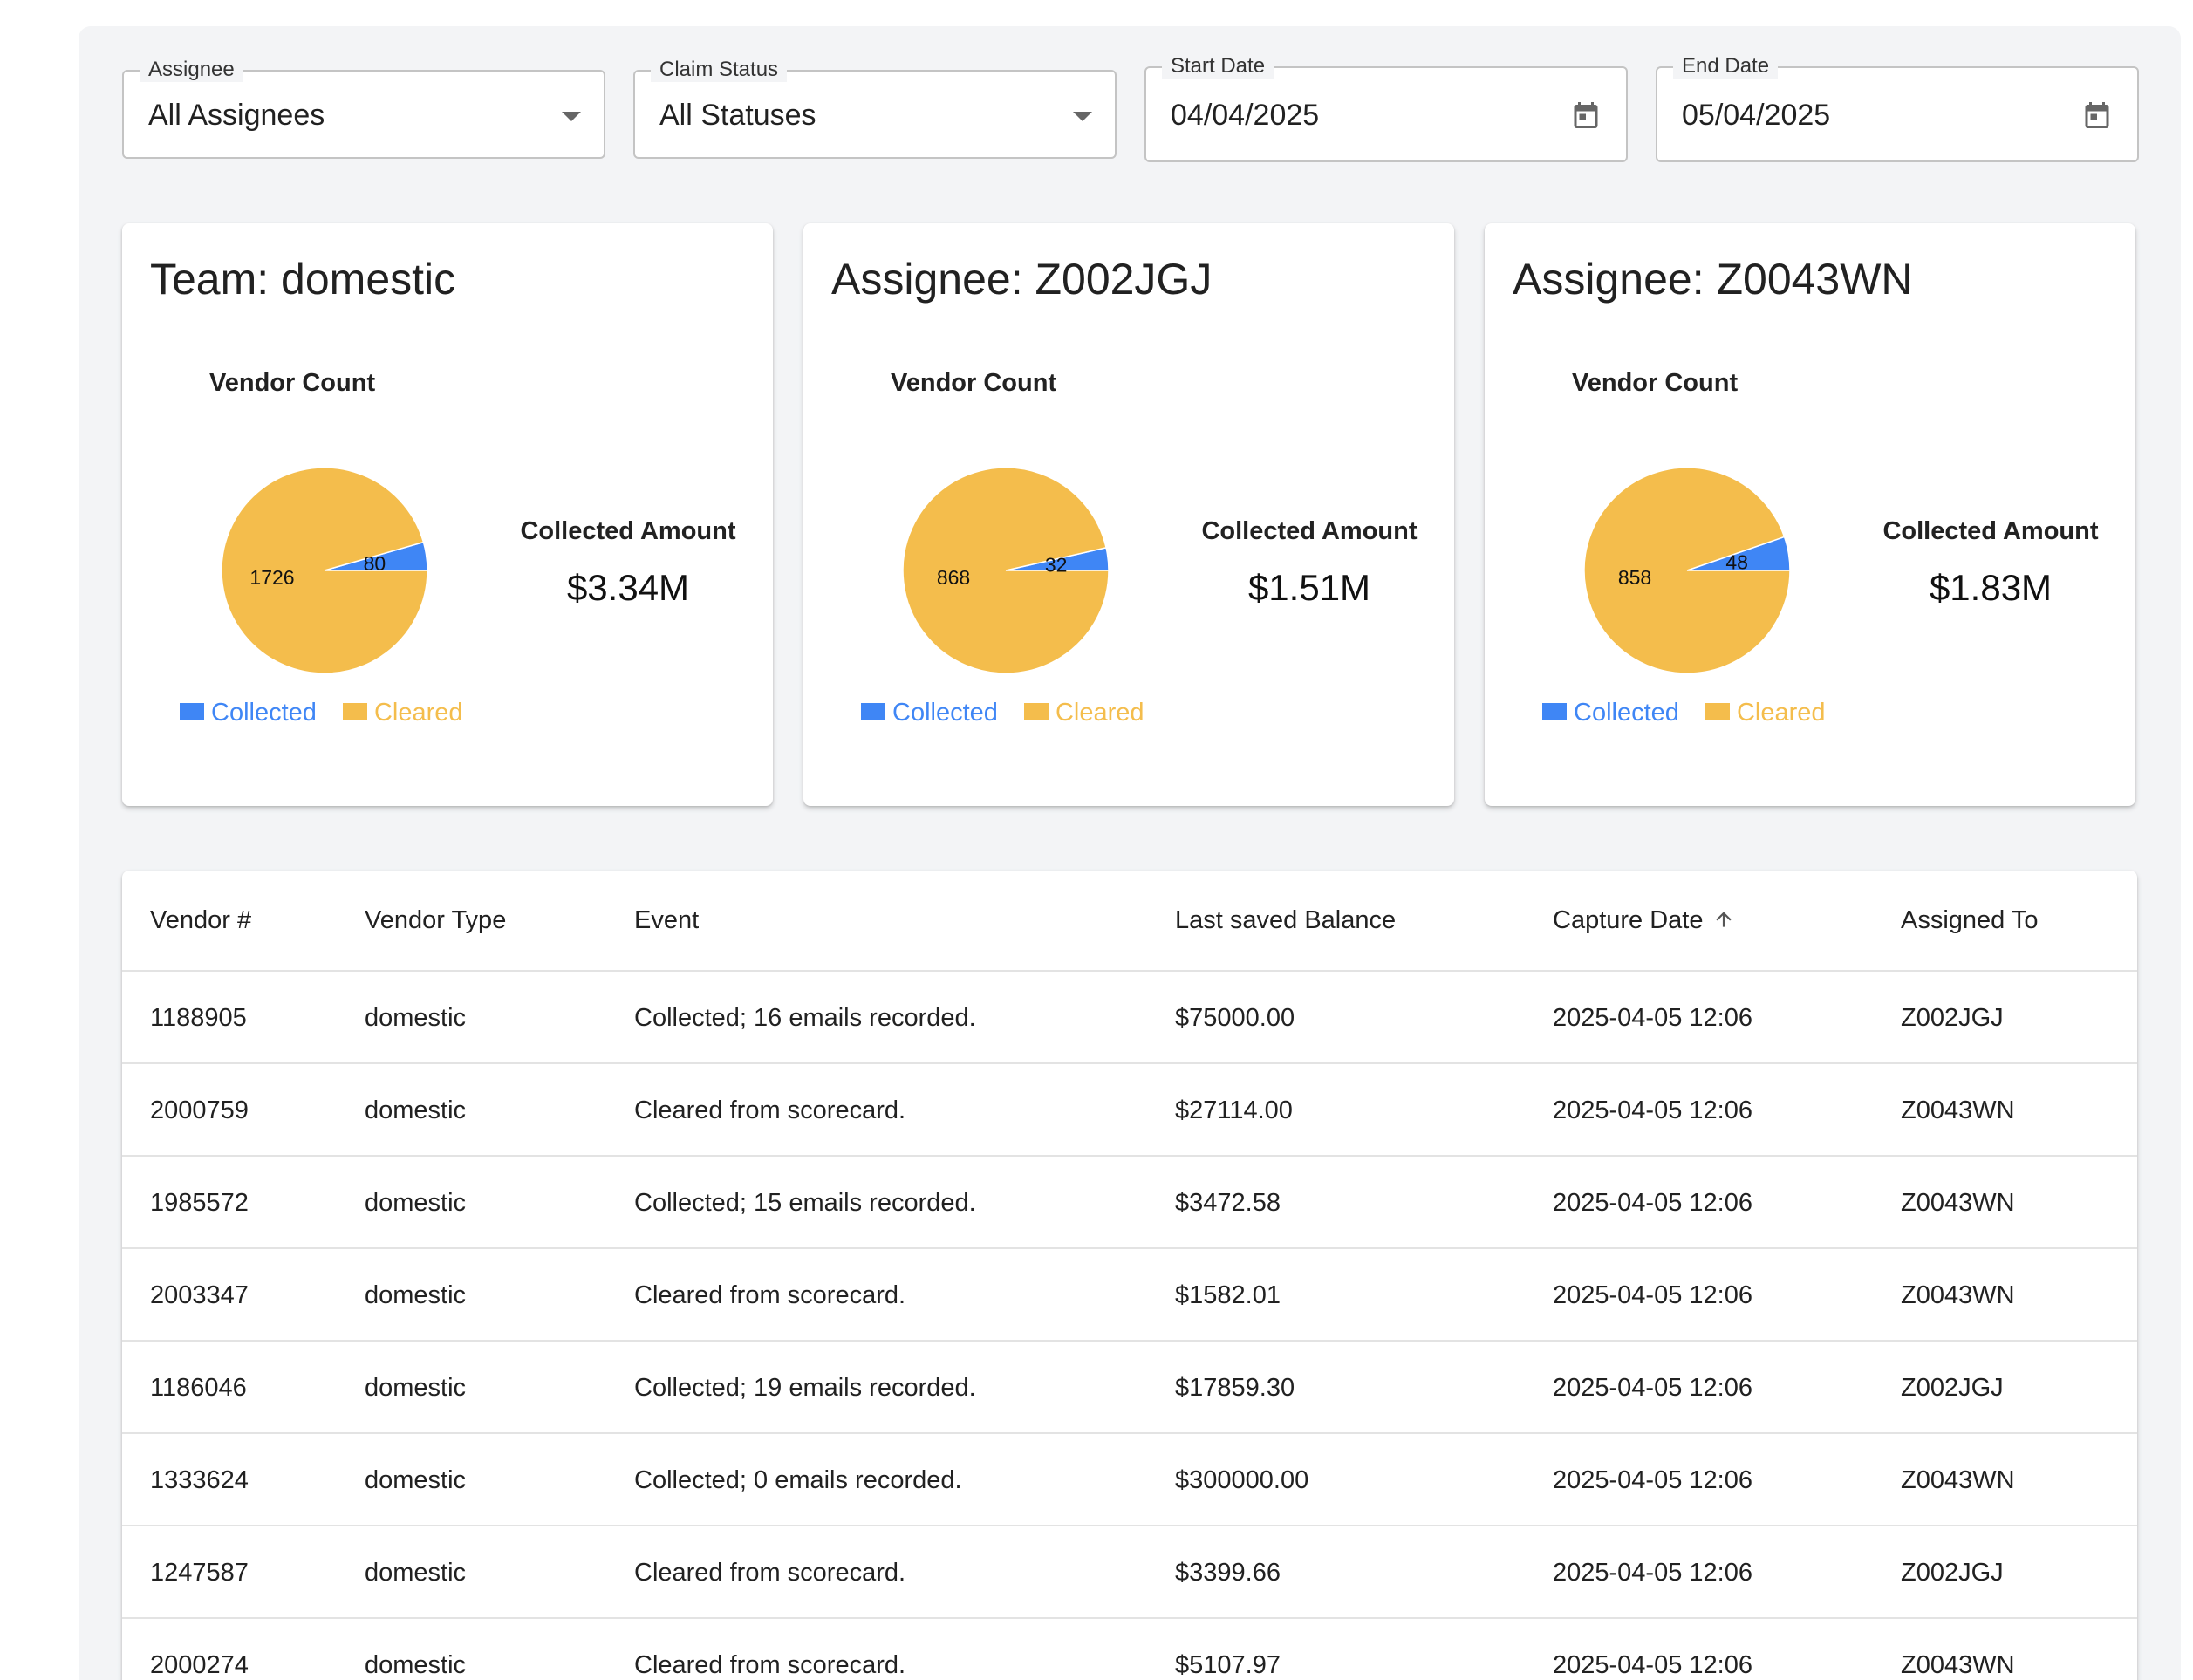  Describe the element at coordinates (1235, 1018) in the screenshot. I see `table-cell: $75000.00` at that location.